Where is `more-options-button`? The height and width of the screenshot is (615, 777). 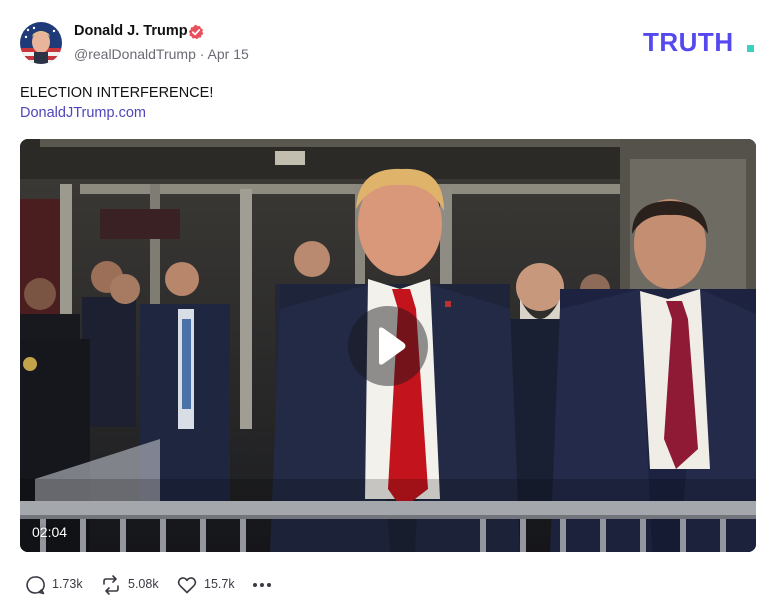 more-options-button is located at coordinates (262, 585).